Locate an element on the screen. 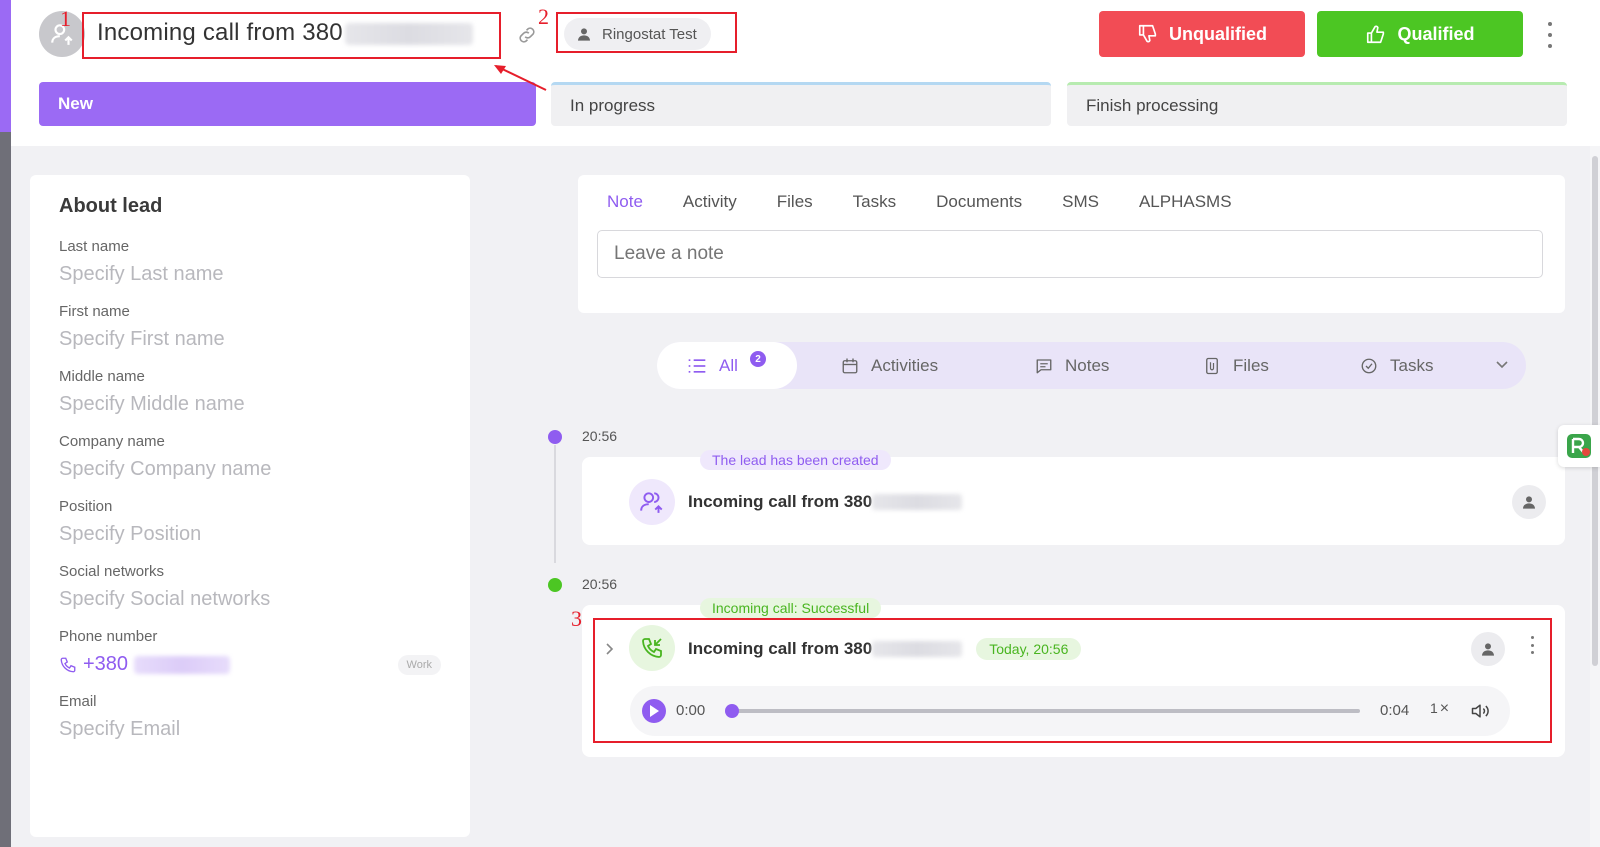 Image resolution: width=1600 pixels, height=847 pixels. chevron-right-icon is located at coordinates (610, 649).